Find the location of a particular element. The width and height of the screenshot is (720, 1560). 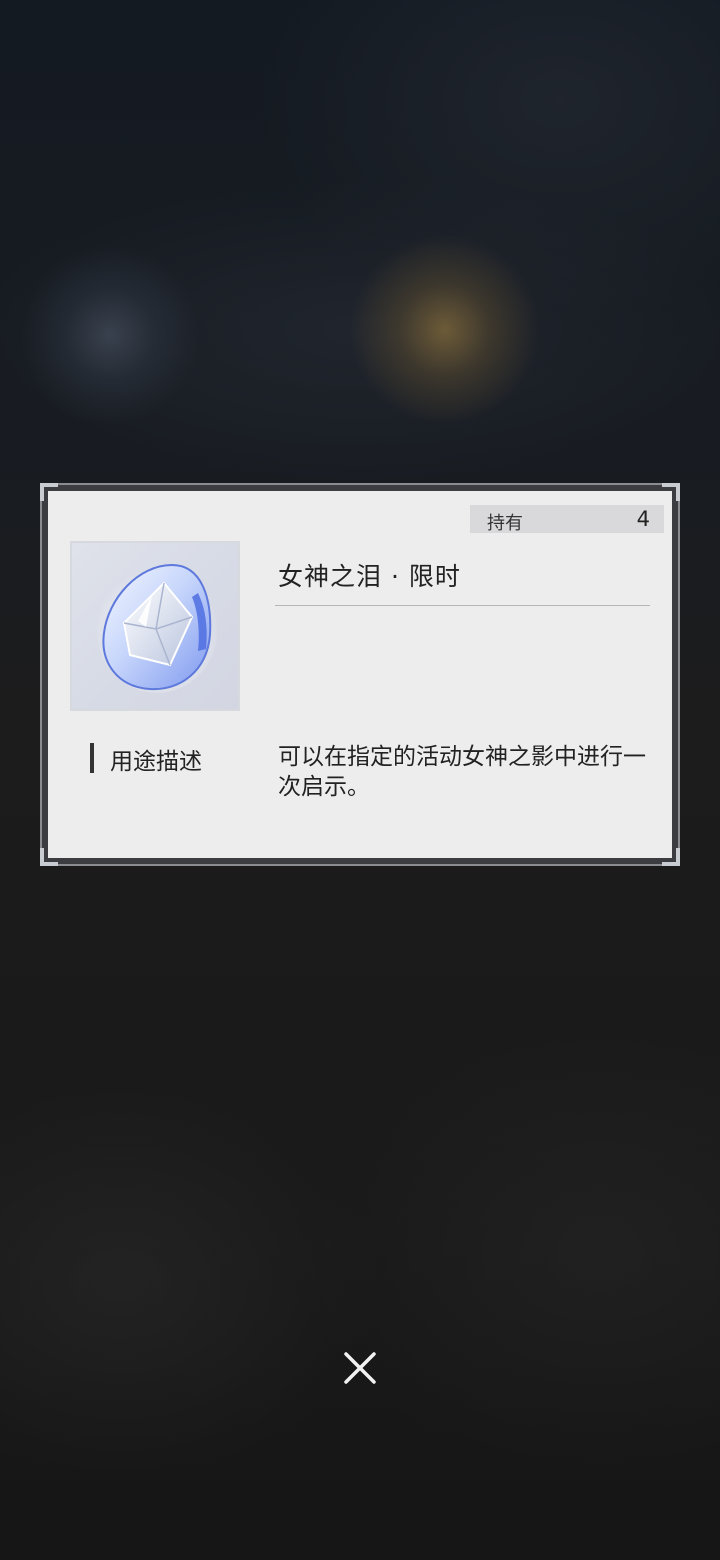

owned-count: 4 is located at coordinates (643, 519).